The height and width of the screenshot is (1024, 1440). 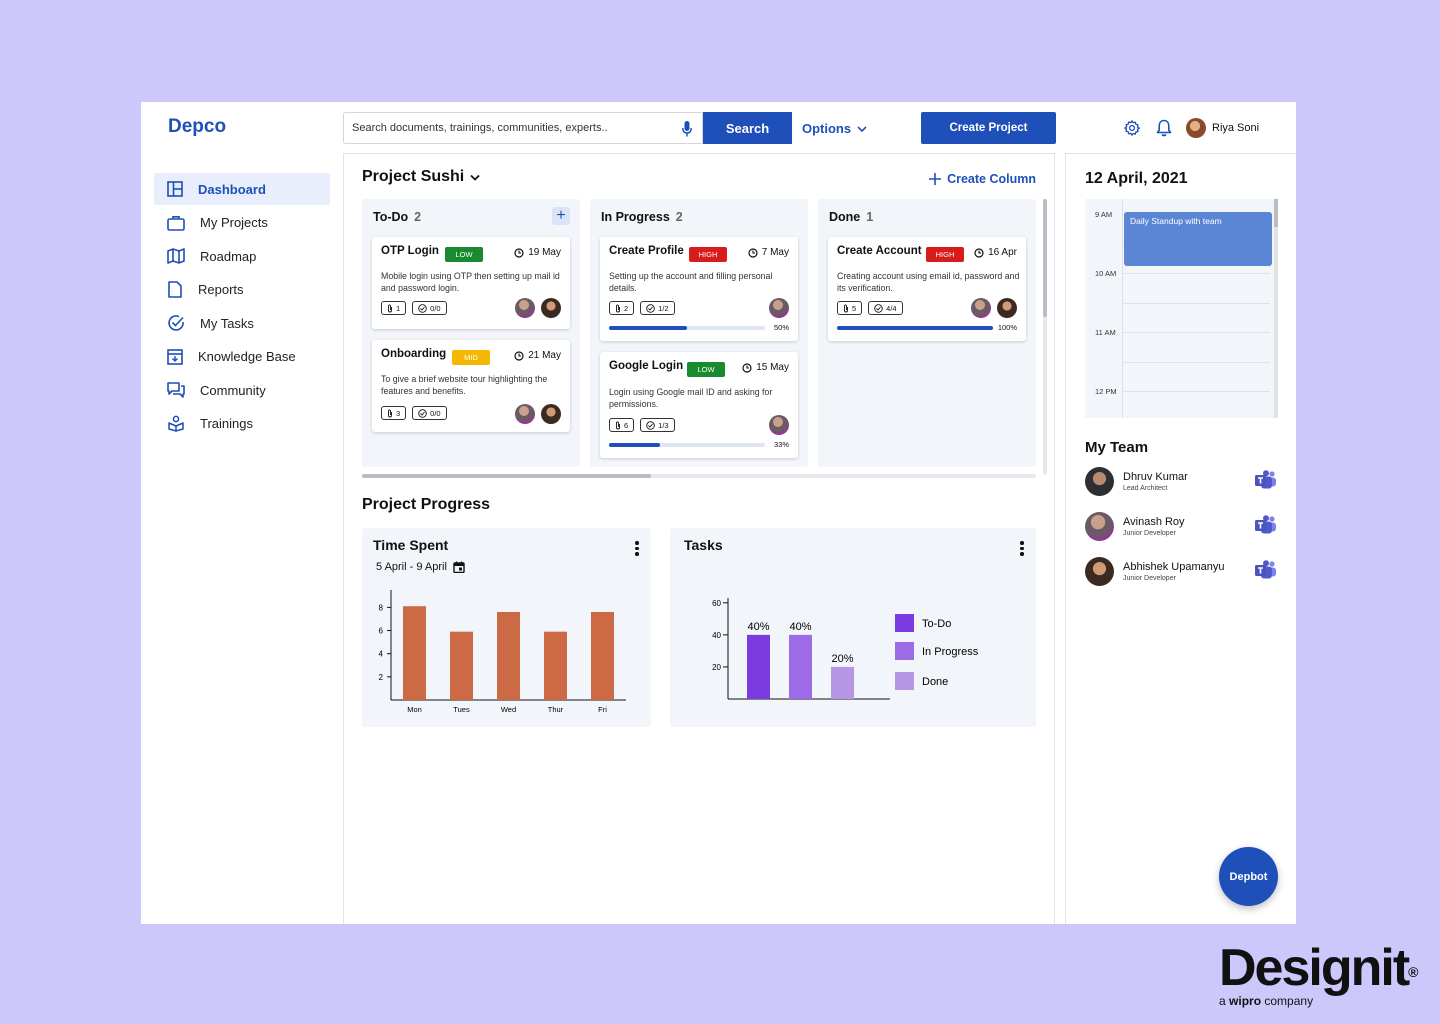 I want to click on attachment-count: 1, so click(x=394, y=308).